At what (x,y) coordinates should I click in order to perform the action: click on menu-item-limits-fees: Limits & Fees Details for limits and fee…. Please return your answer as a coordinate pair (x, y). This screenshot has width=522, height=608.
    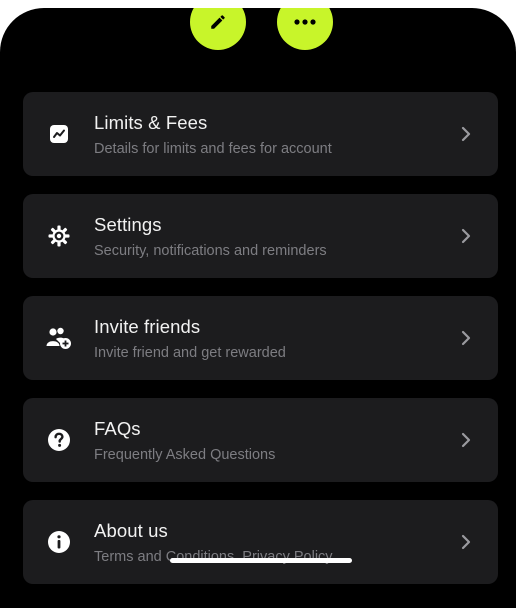
    Looking at the image, I should click on (260, 134).